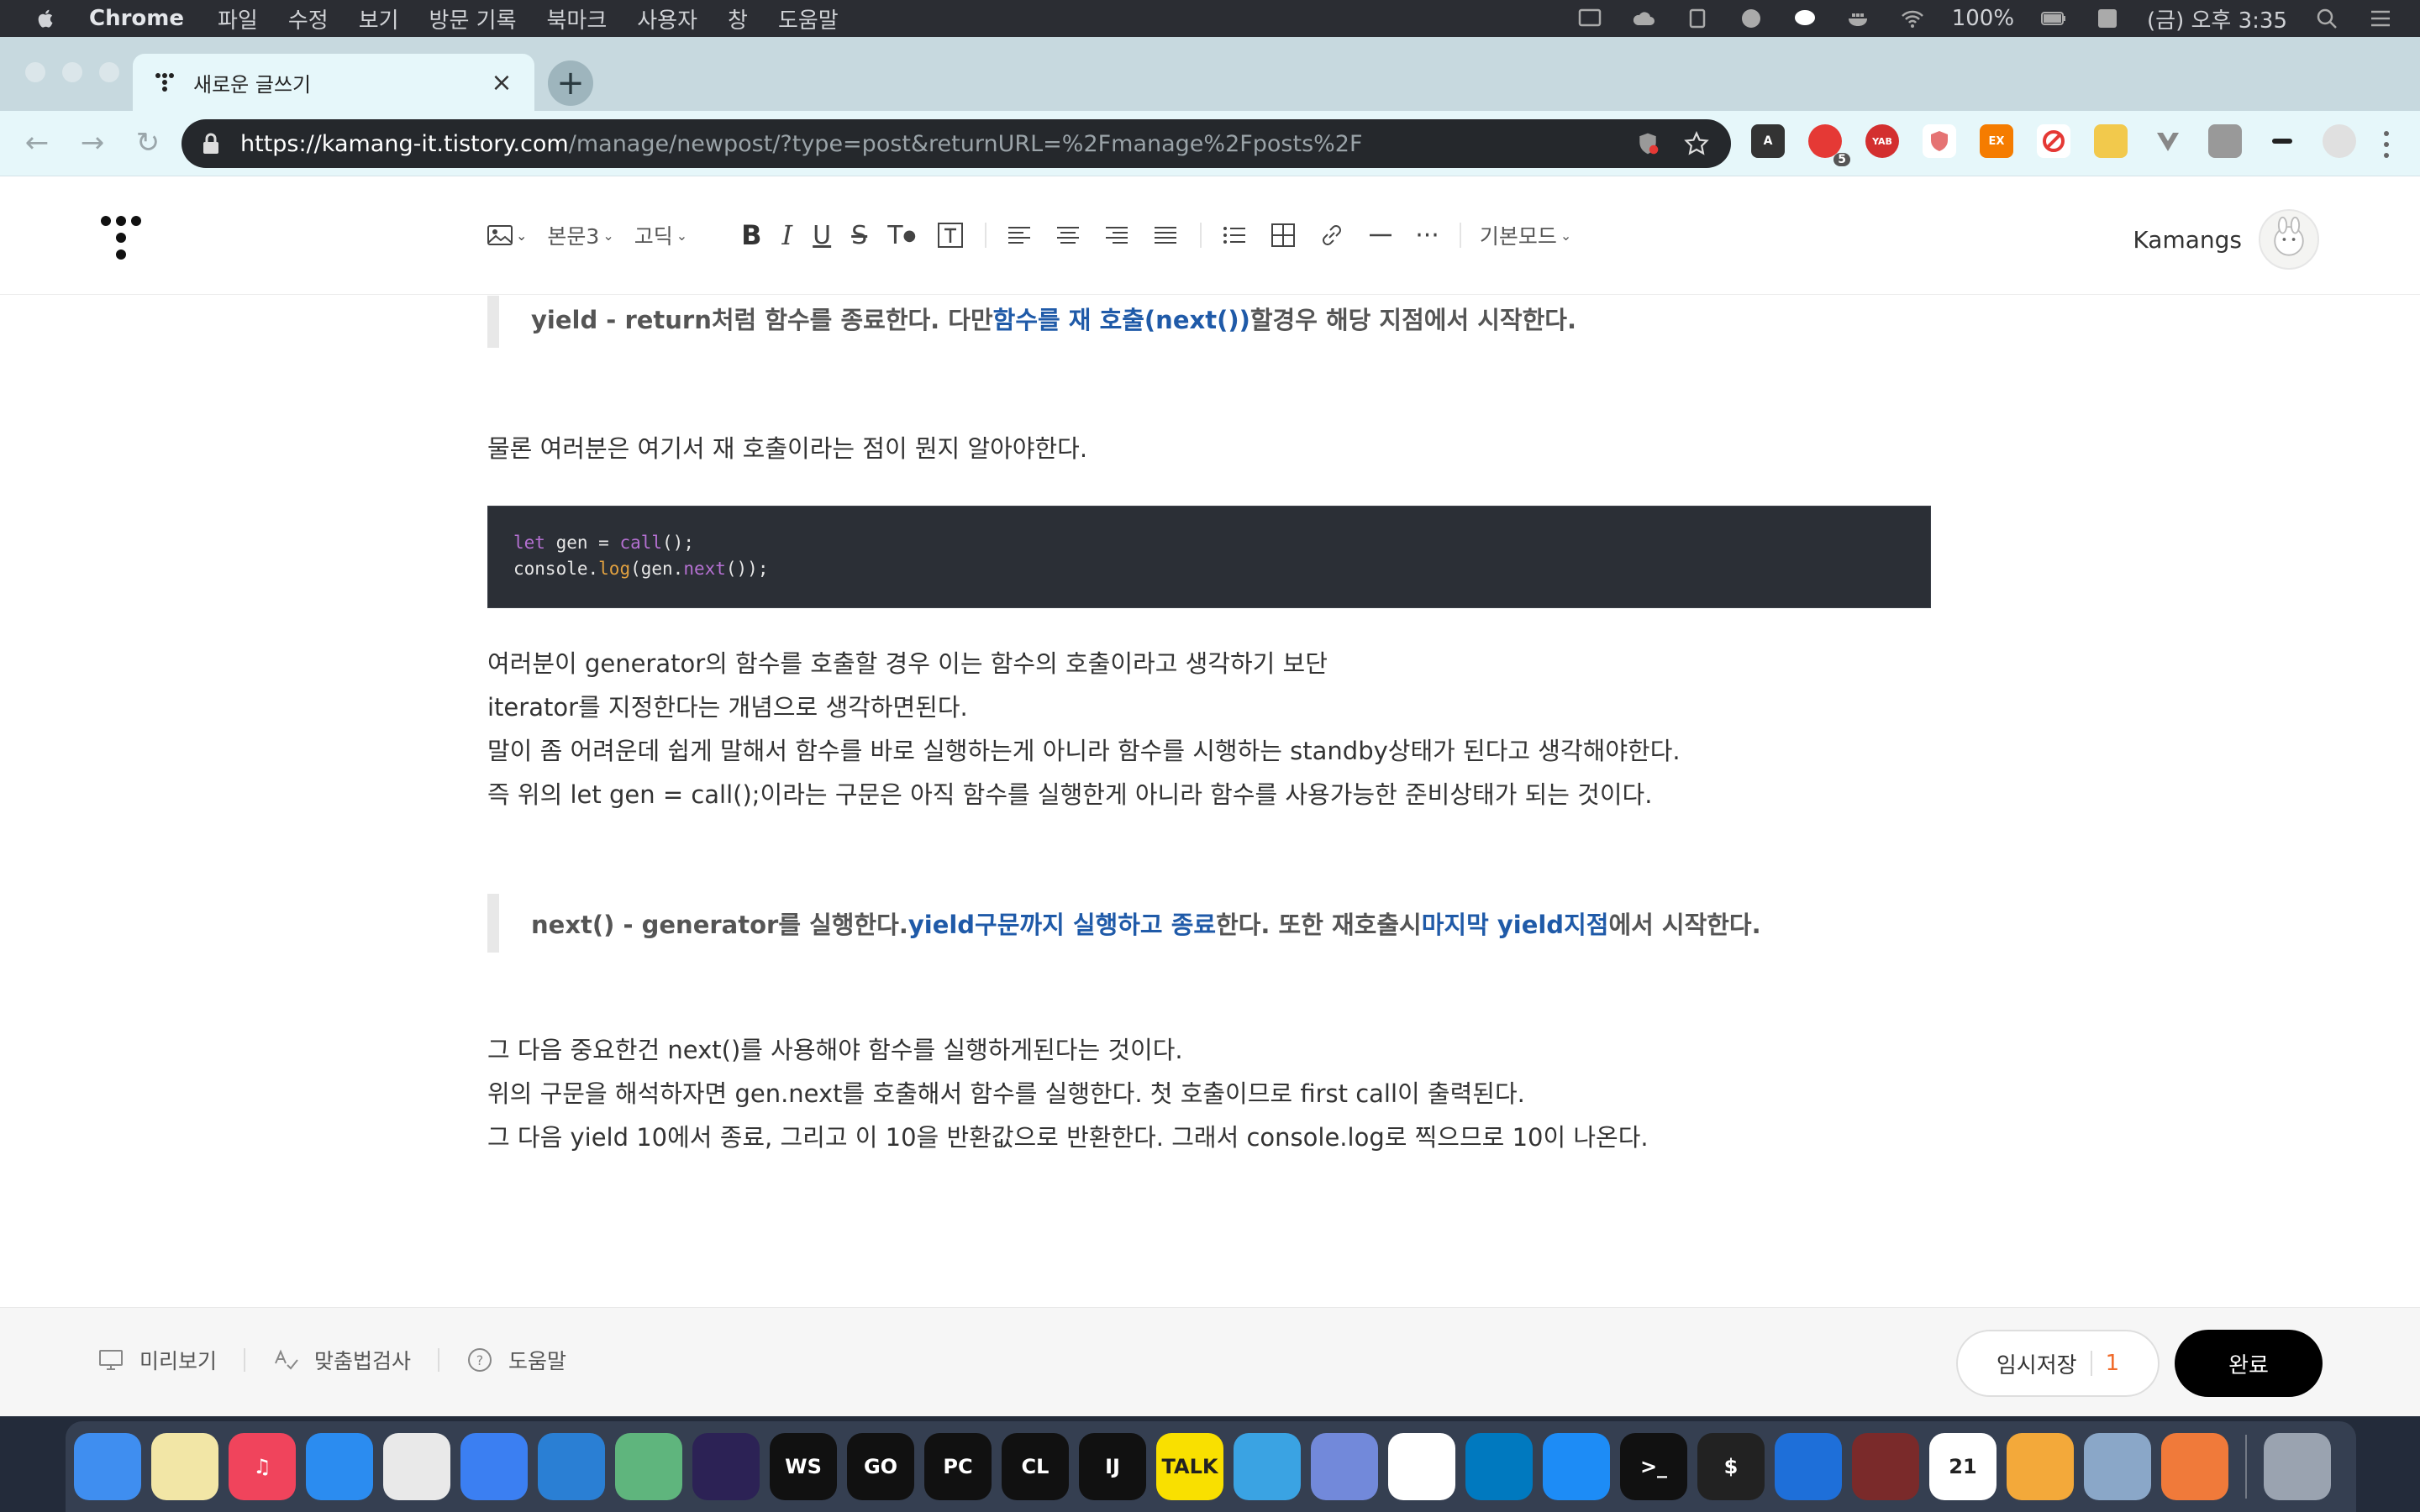 The image size is (2420, 1512). What do you see at coordinates (1427, 235) in the screenshot?
I see `more-options-icon: ···` at bounding box center [1427, 235].